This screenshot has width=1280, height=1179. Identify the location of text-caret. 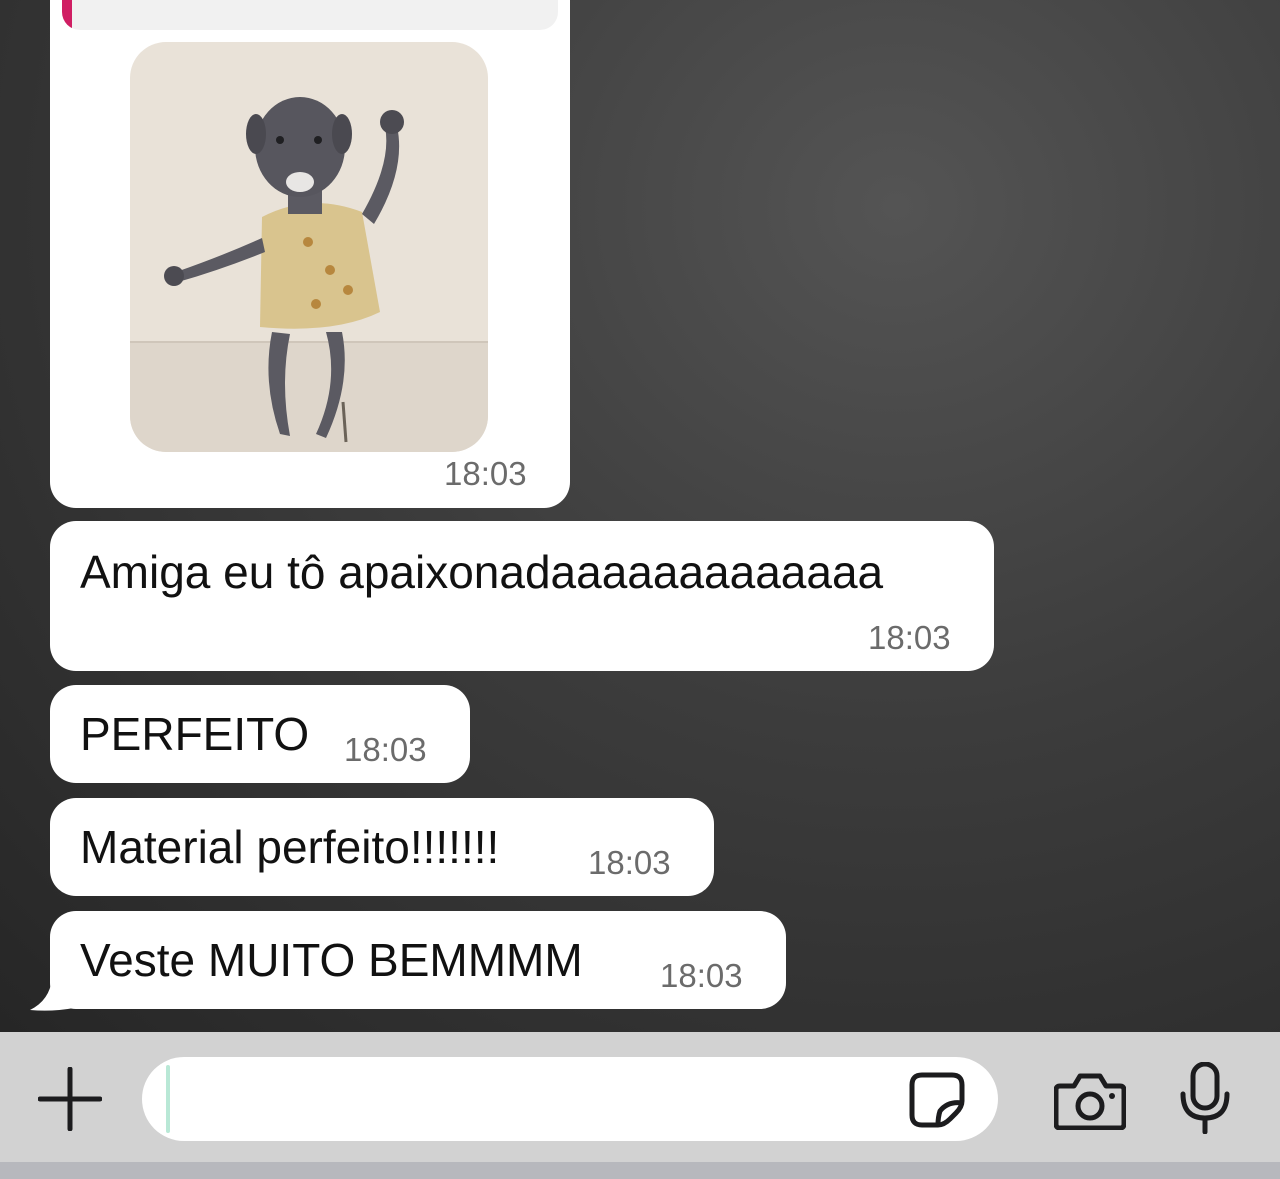
(168, 1099).